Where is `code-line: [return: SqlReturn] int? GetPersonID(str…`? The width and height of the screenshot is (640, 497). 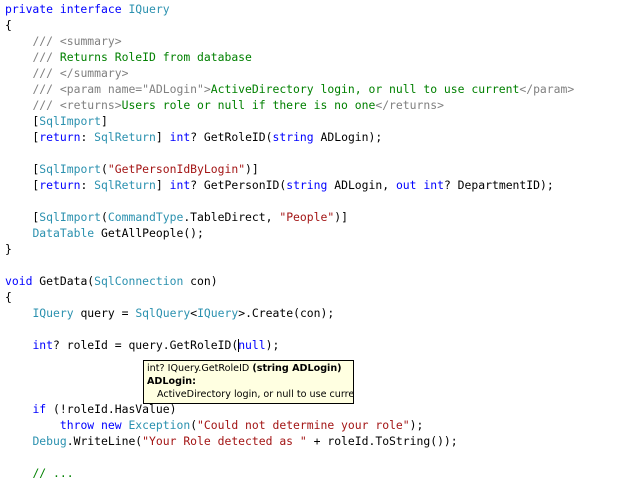 code-line: [return: SqlReturn] int? GetPersonID(str… is located at coordinates (279, 185).